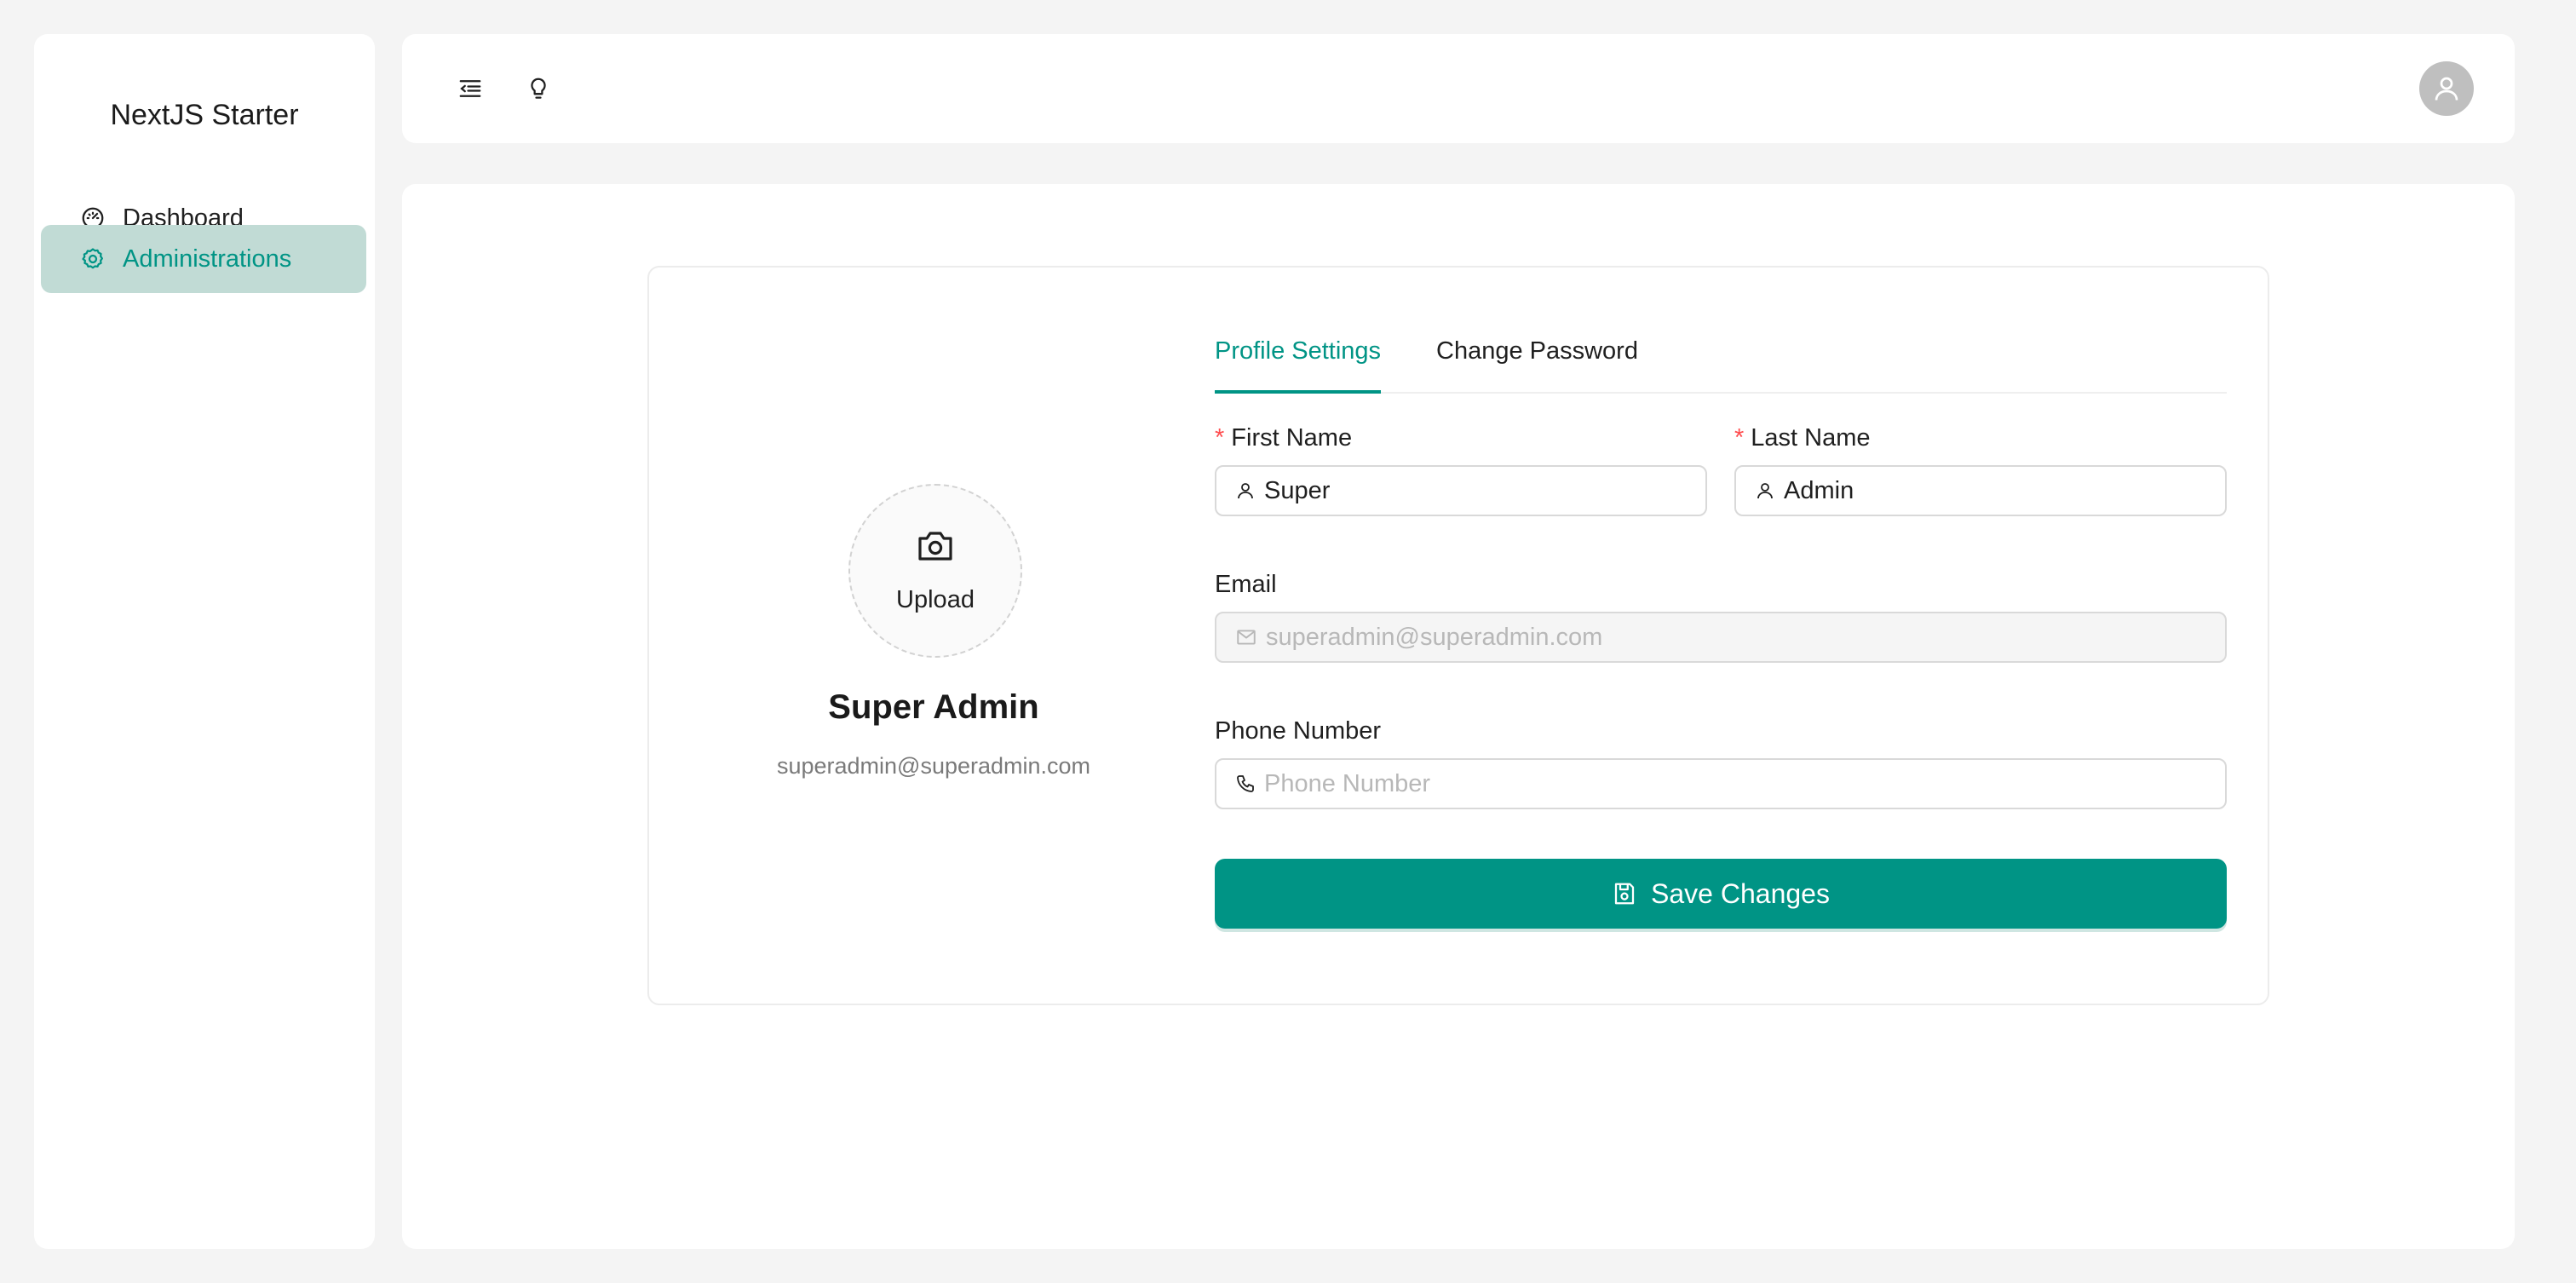 The width and height of the screenshot is (2576, 1283). I want to click on first-name-label: * First Name, so click(1284, 438).